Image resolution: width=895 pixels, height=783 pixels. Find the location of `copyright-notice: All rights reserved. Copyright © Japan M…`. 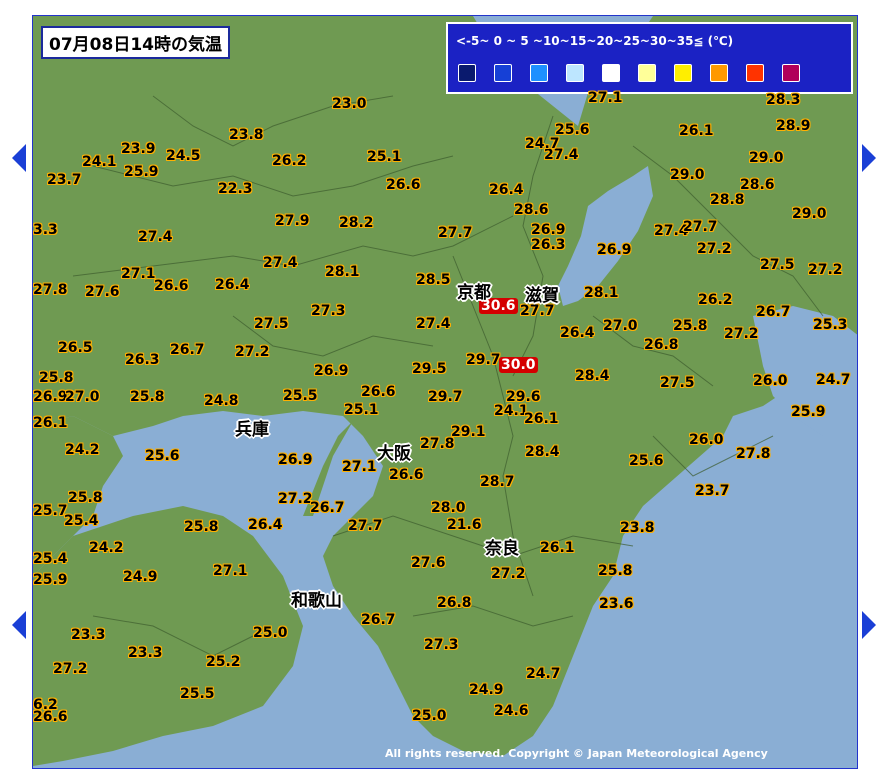

copyright-notice: All rights reserved. Copyright © Japan M… is located at coordinates (576, 753).